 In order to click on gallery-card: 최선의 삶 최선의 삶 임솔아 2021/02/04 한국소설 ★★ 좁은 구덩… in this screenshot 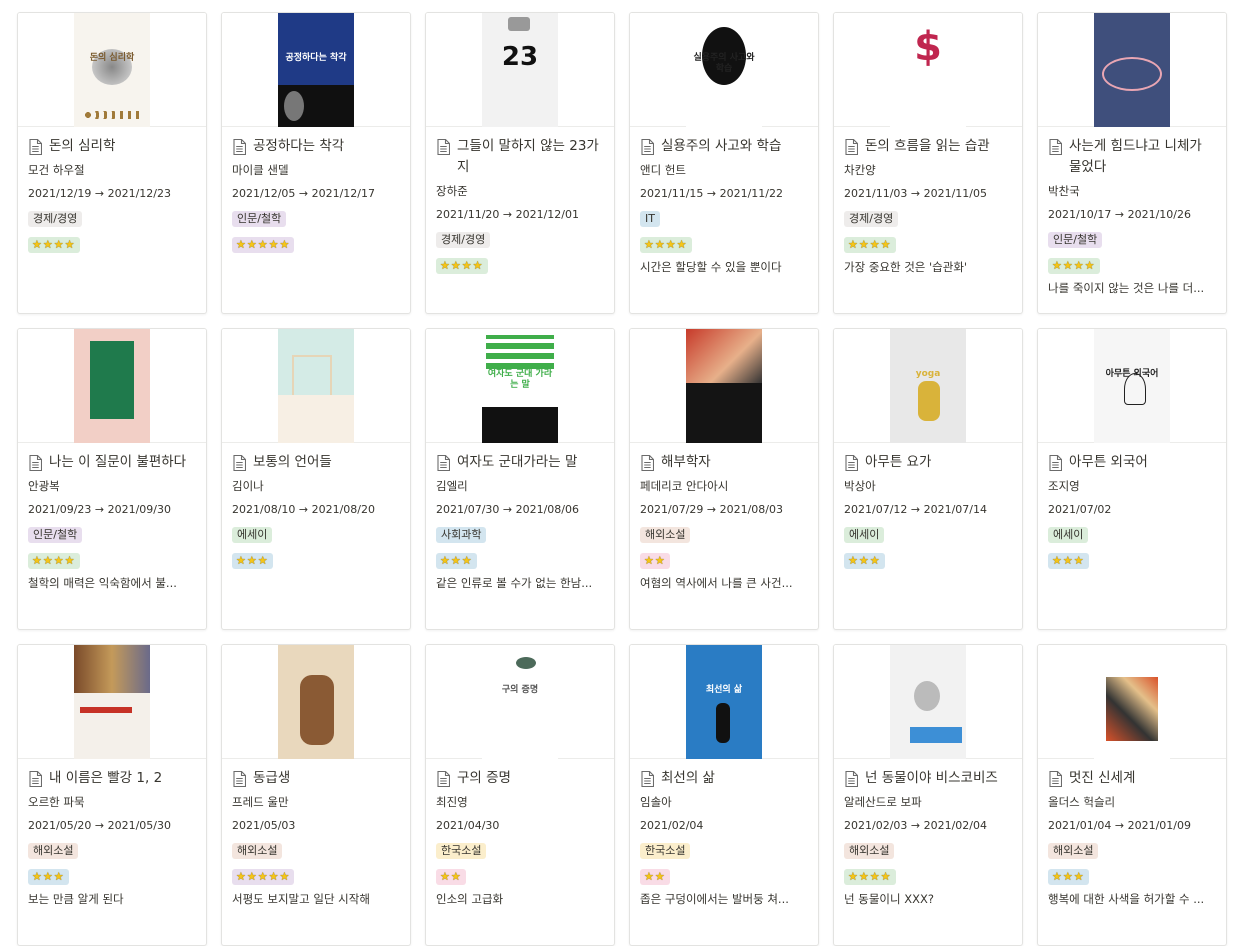, I will do `click(724, 795)`.